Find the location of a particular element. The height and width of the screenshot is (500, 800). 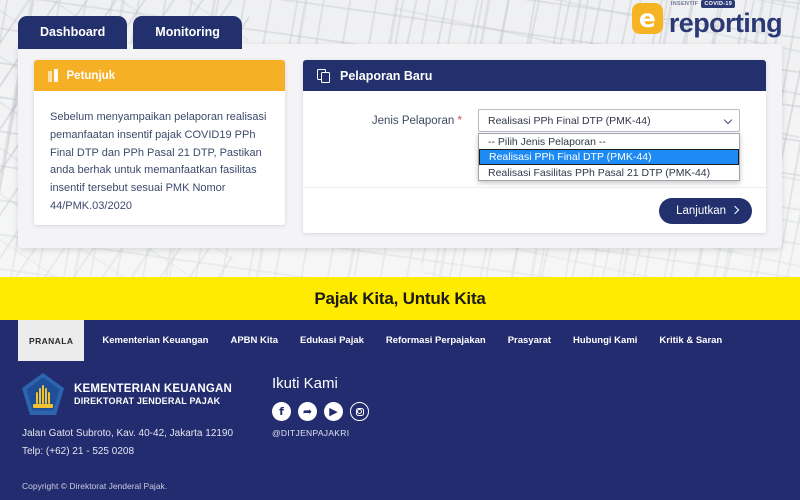

social-icon-row: f ➦ ▶ is located at coordinates (320, 411).